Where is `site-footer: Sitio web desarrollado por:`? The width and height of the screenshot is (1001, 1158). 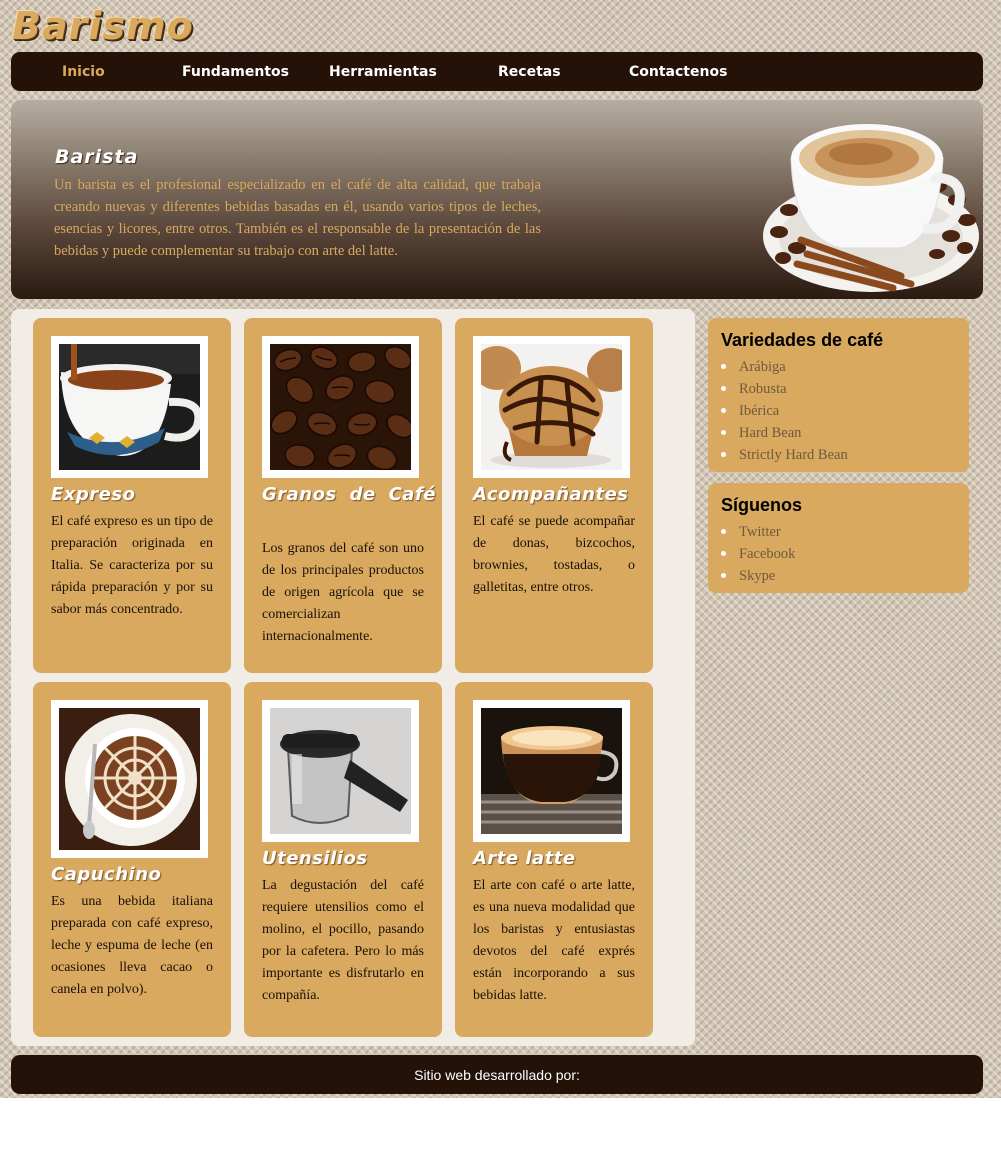
site-footer: Sitio web desarrollado por: is located at coordinates (497, 1074).